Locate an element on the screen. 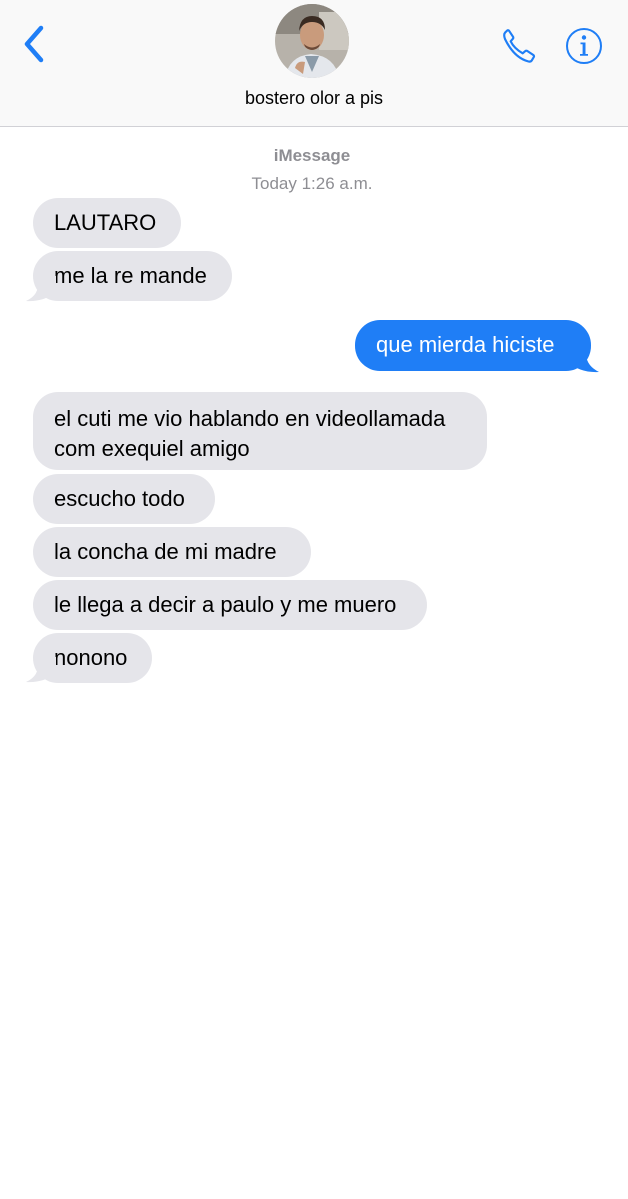 This screenshot has width=628, height=1199. message-text: LAUTARO is located at coordinates (105, 222).